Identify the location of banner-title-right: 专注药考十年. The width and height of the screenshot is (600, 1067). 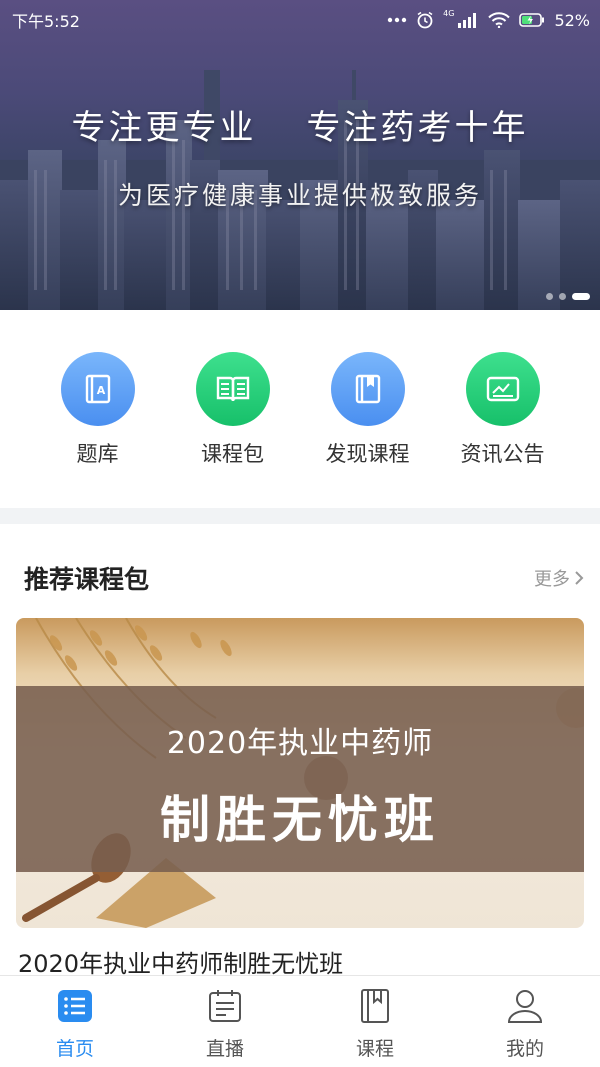
(417, 128).